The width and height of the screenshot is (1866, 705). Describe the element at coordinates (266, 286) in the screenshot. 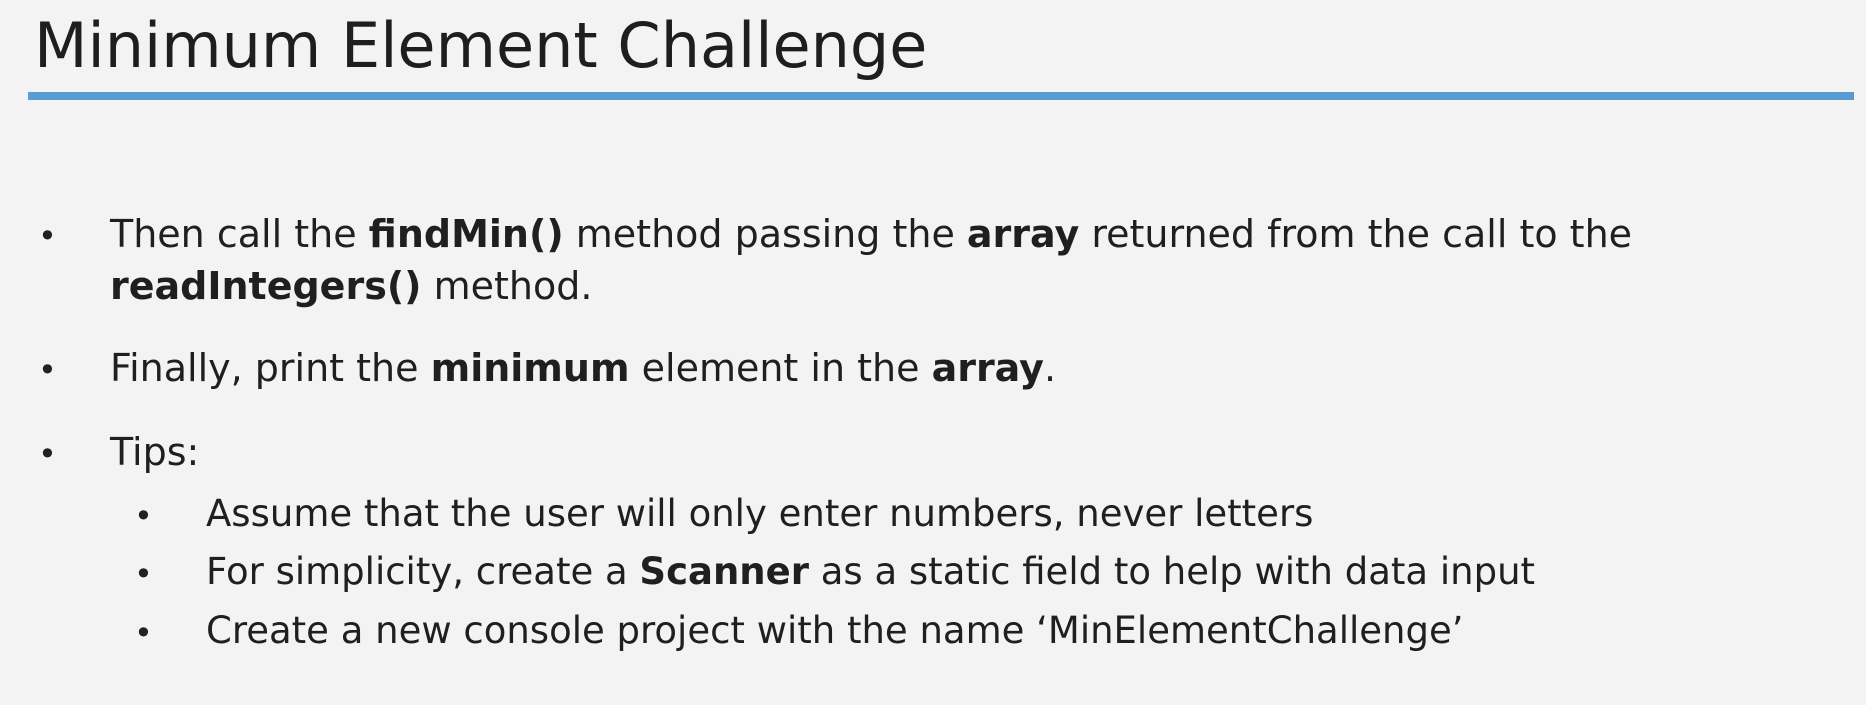

I see `bold-term-readintegers: readIntegers()` at that location.